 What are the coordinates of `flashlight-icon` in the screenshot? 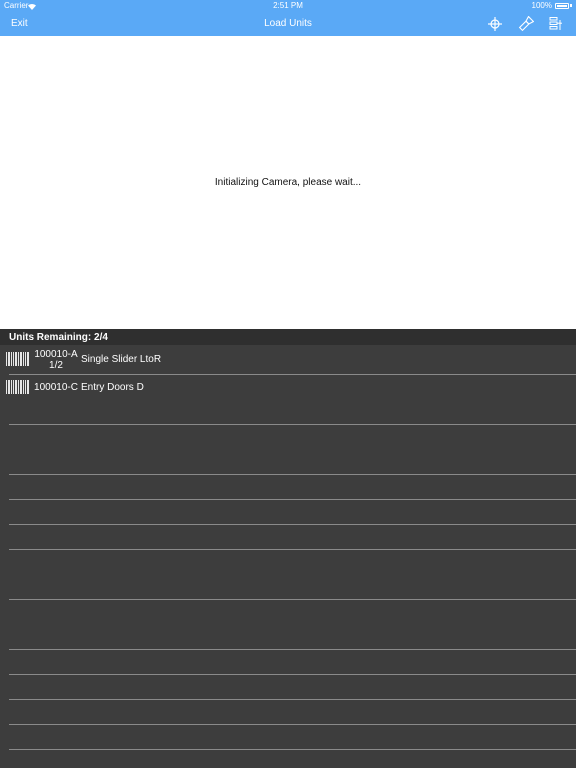 It's located at (526, 24).